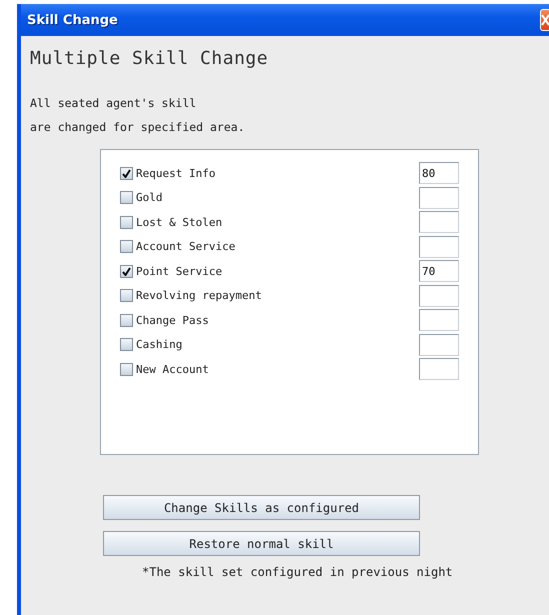 The image size is (549, 615). I want to click on close-button, so click(544, 20).